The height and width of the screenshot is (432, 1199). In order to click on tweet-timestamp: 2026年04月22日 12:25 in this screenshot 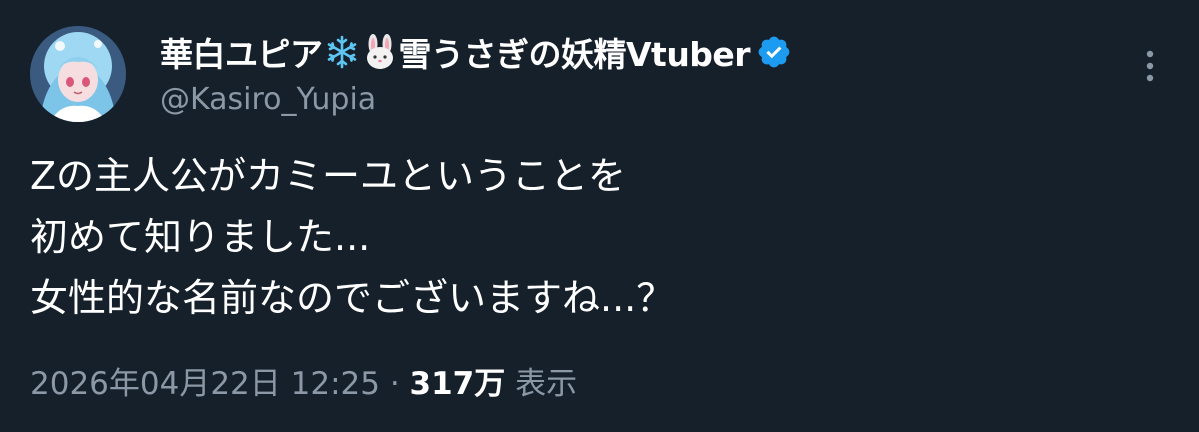, I will do `click(205, 384)`.